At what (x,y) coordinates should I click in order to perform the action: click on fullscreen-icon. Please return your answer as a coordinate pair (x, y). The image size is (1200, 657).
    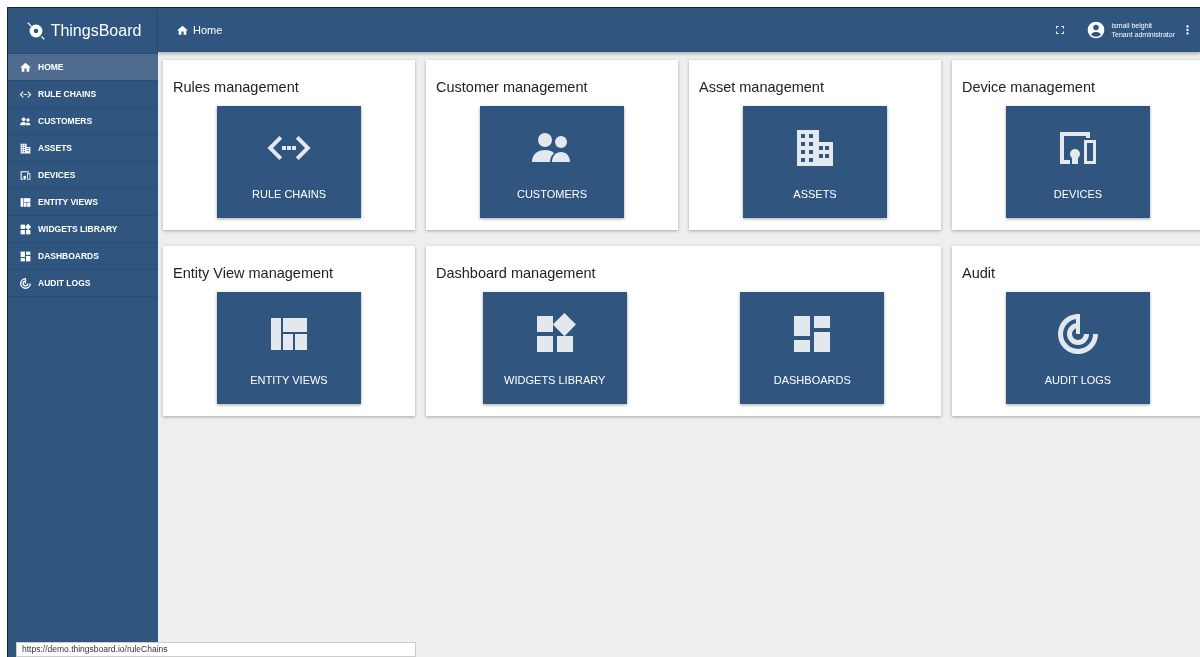
    Looking at the image, I should click on (1059, 30).